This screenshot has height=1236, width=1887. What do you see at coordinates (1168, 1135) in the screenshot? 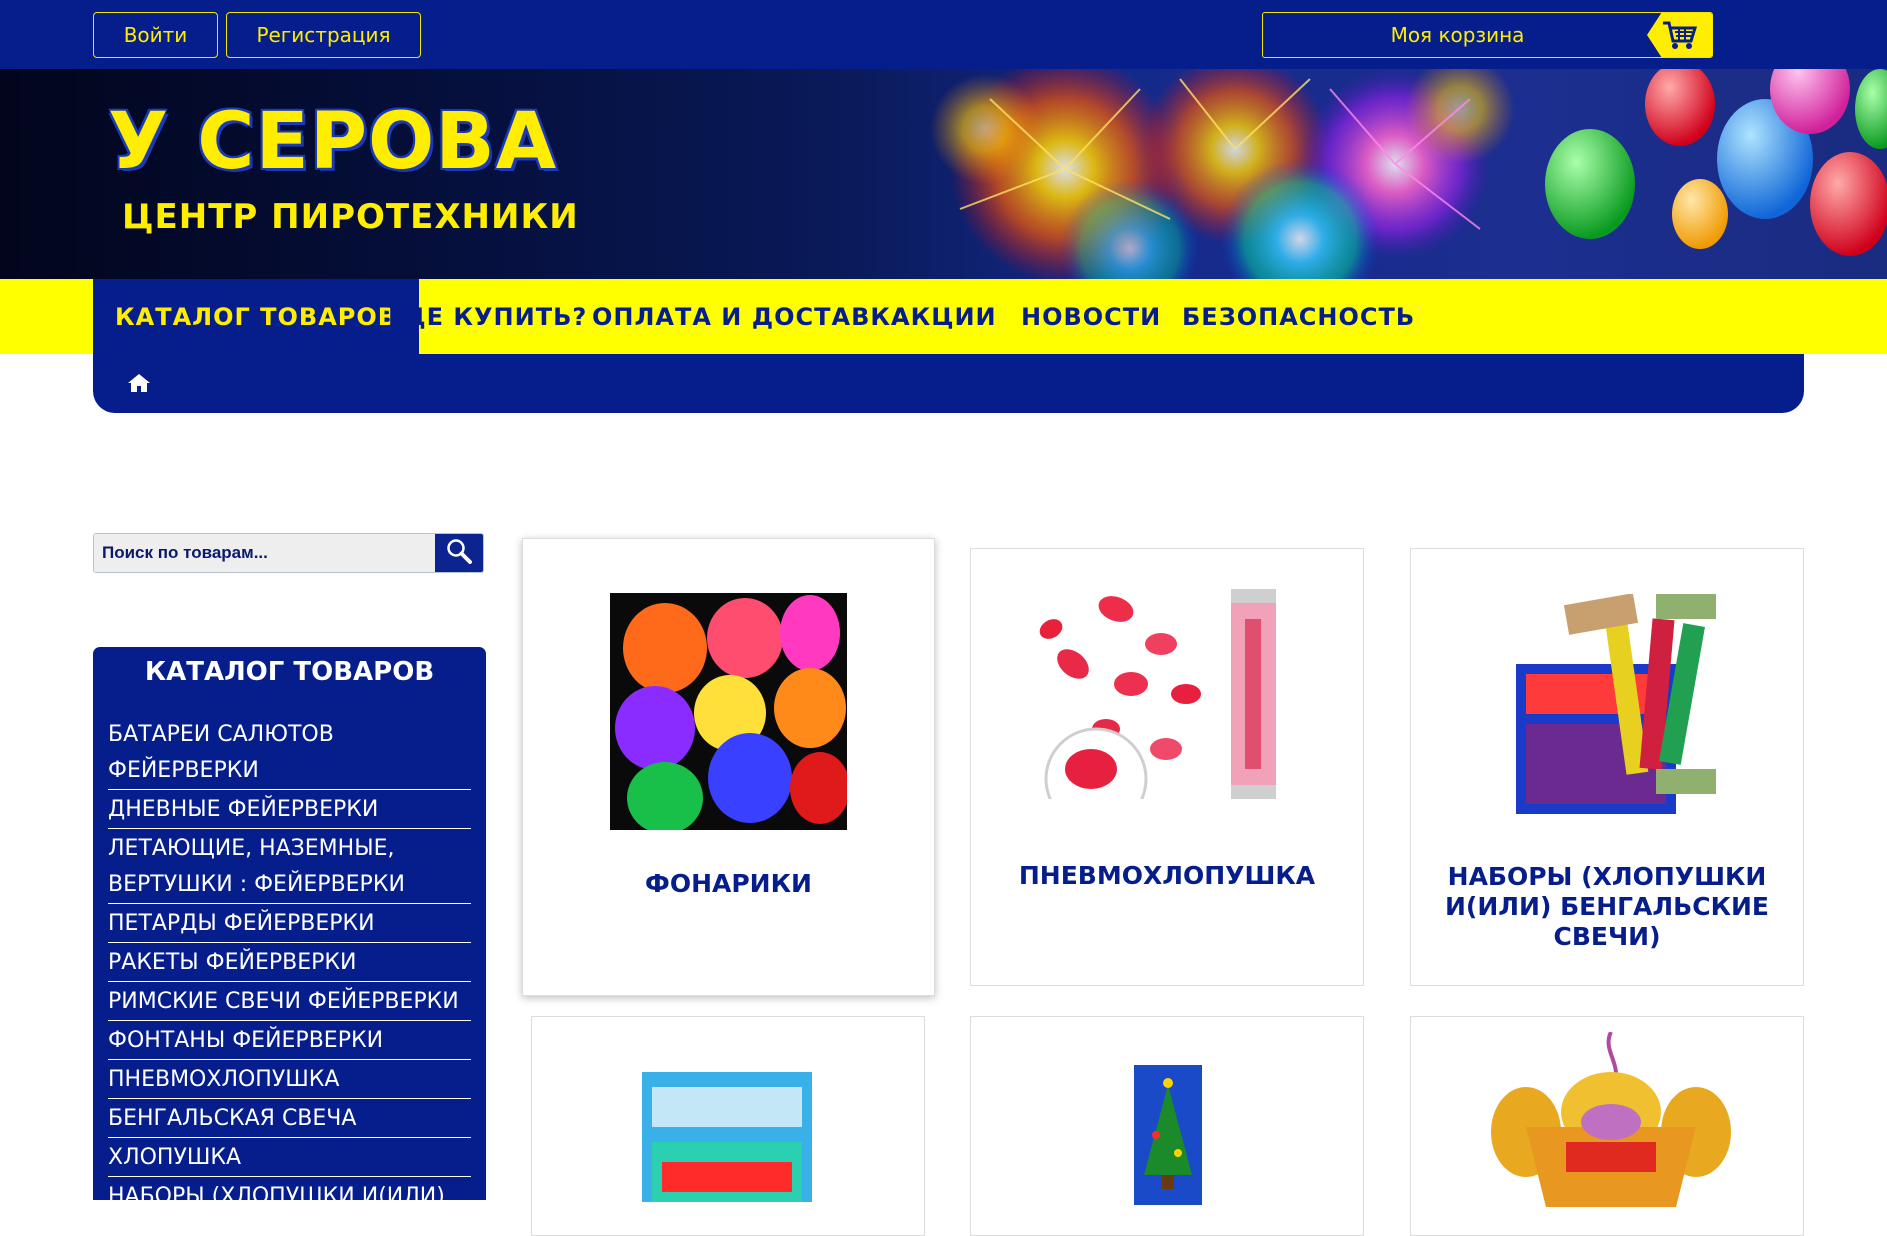
I see `product-image-sparkler` at bounding box center [1168, 1135].